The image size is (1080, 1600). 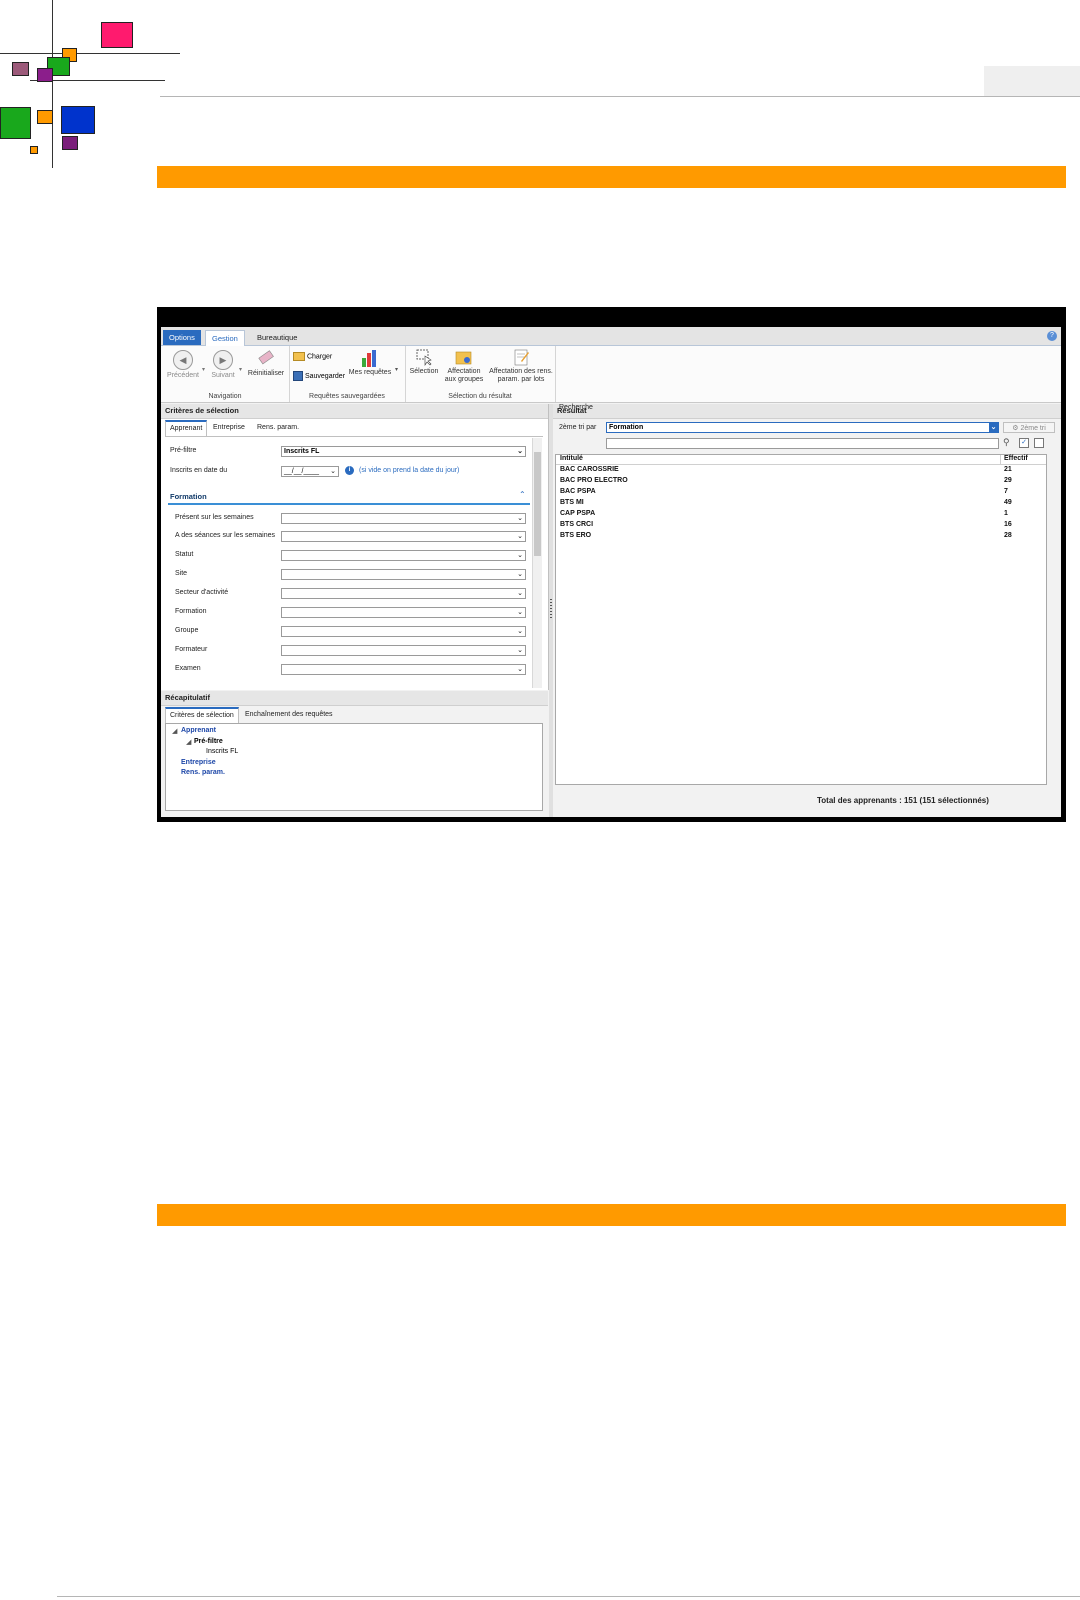 What do you see at coordinates (571, 458) in the screenshot?
I see `col-intitule: Intitulé` at bounding box center [571, 458].